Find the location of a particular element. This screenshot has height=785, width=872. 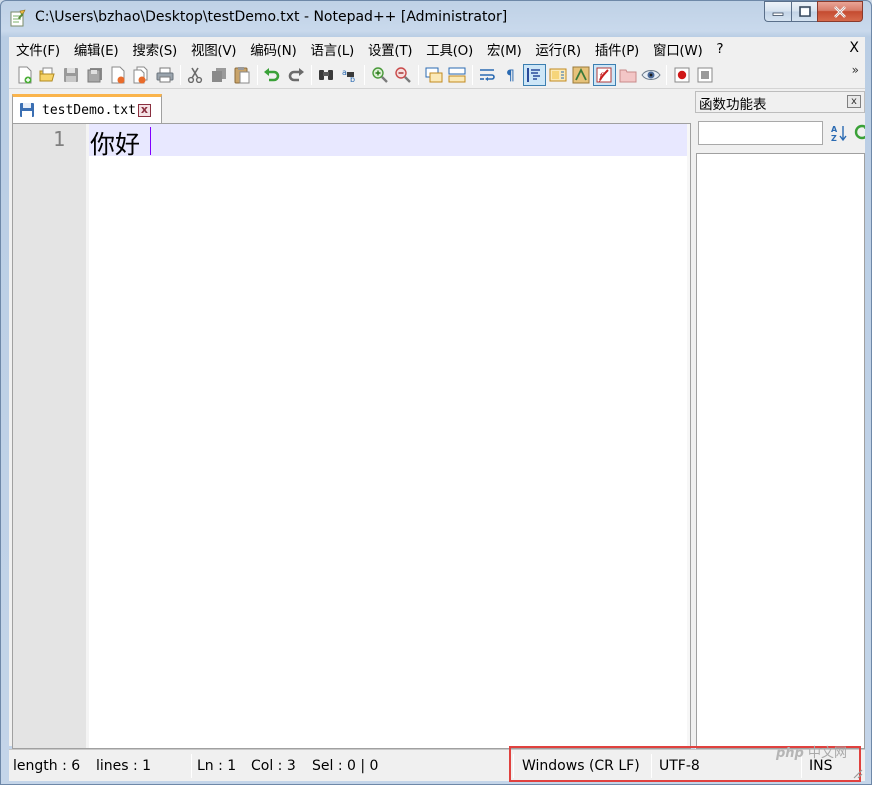

minimize-button is located at coordinates (777, 11).